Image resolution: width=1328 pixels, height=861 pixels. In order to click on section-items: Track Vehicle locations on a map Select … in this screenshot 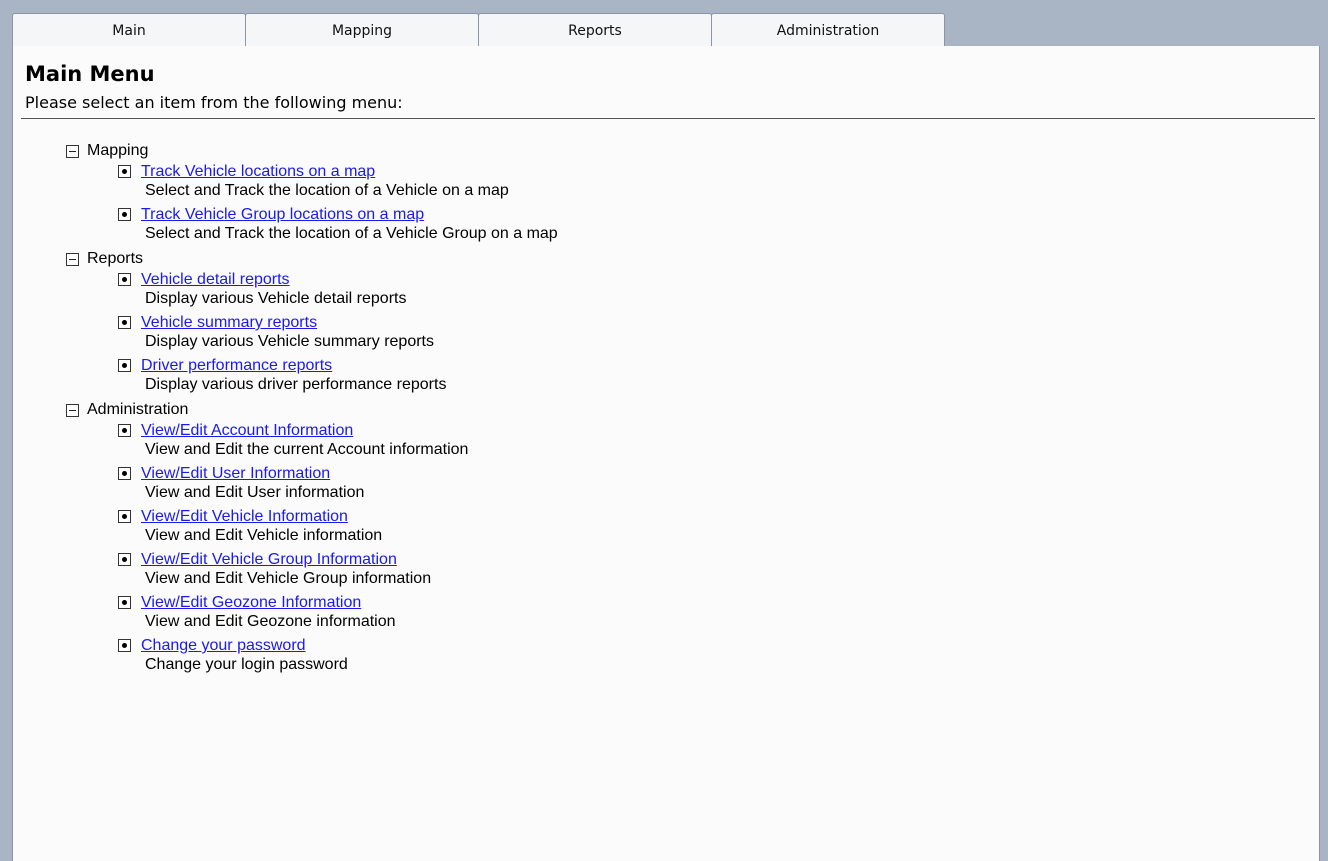, I will do `click(312, 202)`.